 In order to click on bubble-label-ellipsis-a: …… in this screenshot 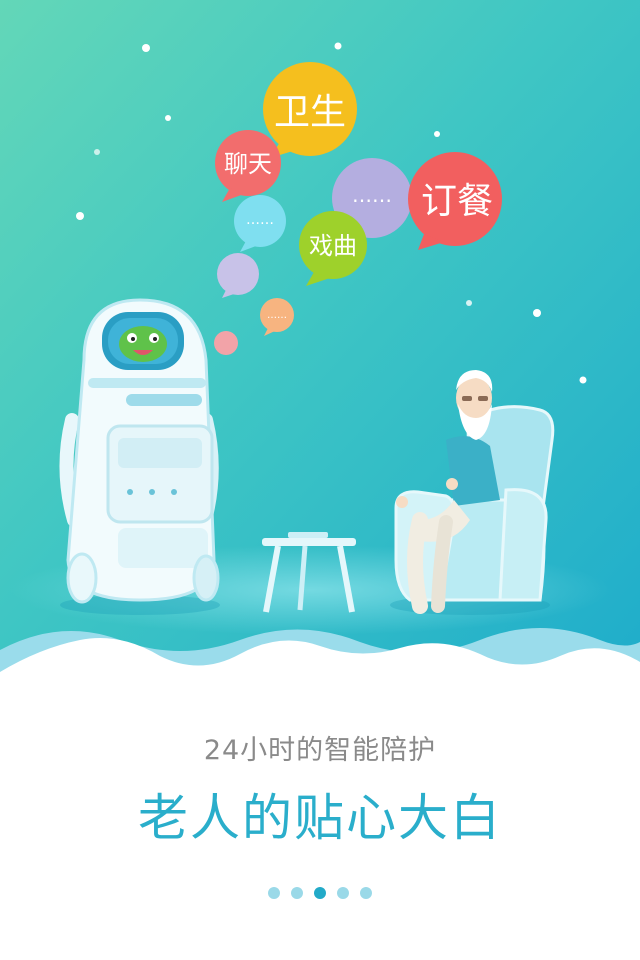, I will do `click(260, 220)`.